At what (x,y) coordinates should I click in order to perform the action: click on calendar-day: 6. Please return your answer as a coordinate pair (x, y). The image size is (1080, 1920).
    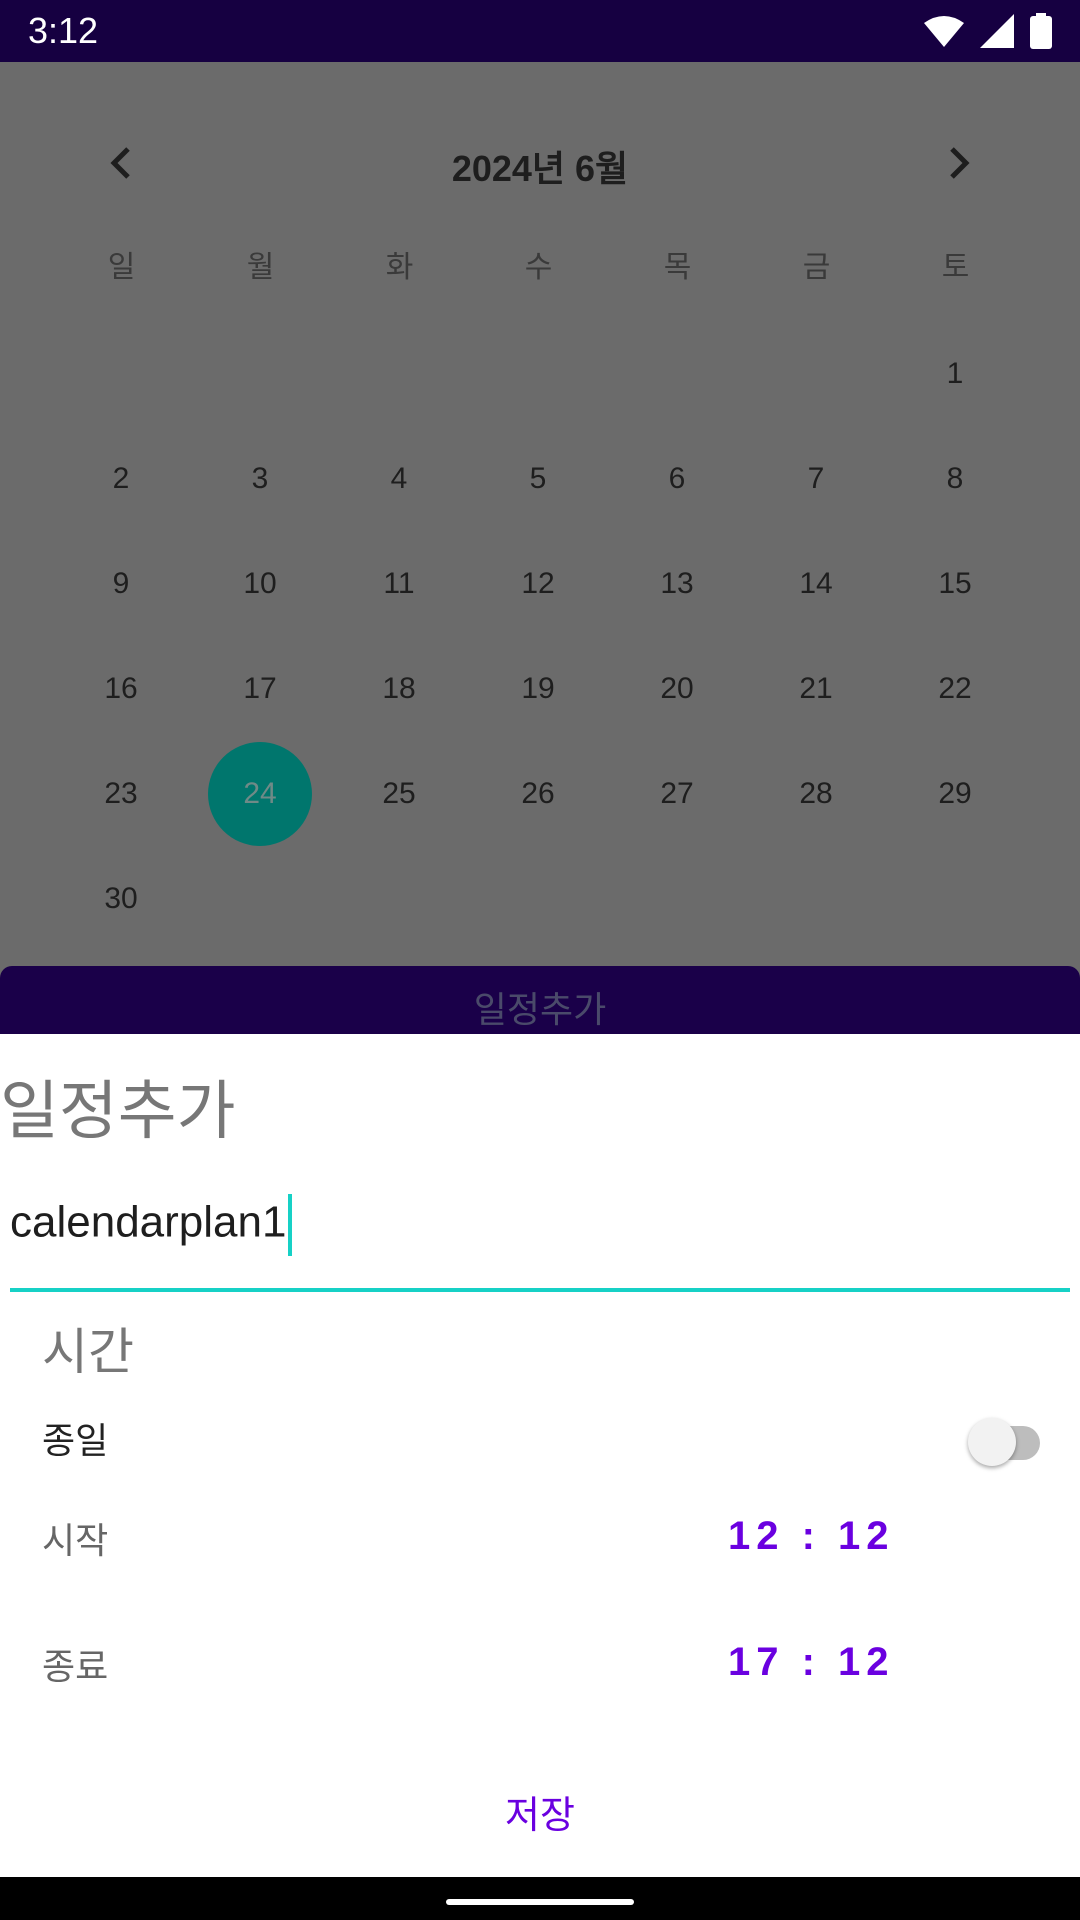
    Looking at the image, I should click on (677, 479).